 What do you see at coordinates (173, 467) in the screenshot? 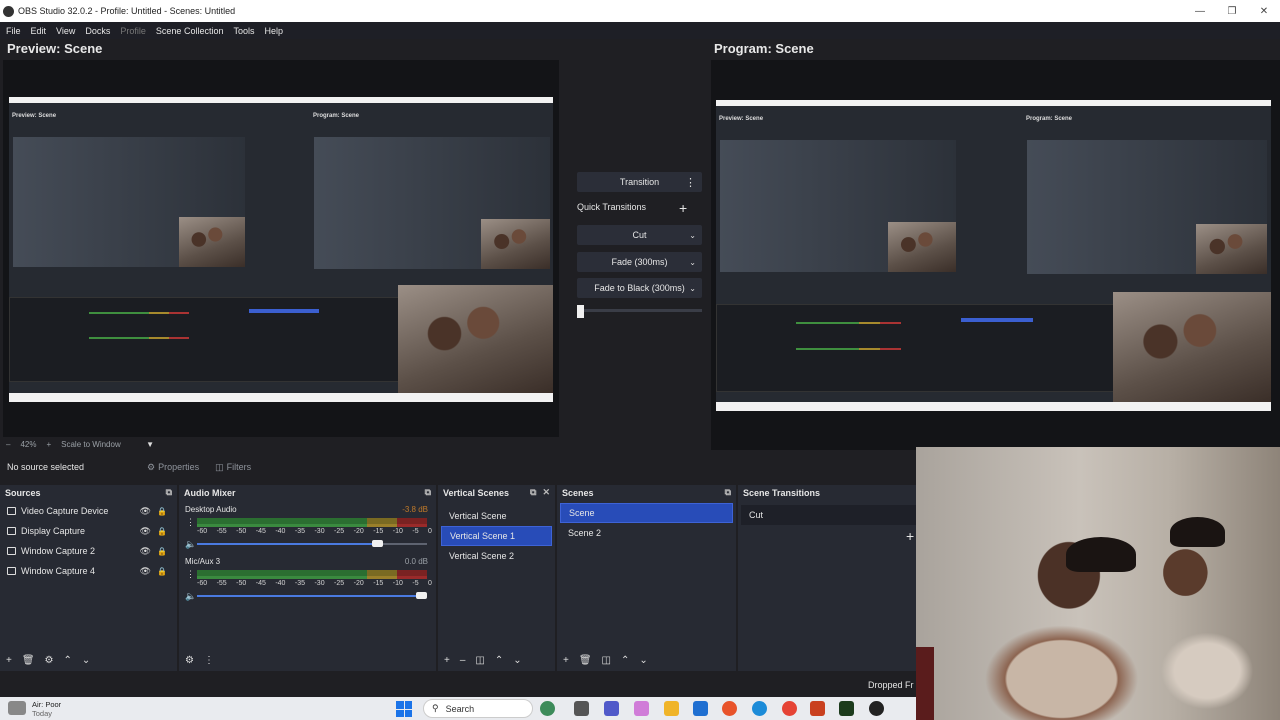
I see `properties-button: ⚙ Properties` at bounding box center [173, 467].